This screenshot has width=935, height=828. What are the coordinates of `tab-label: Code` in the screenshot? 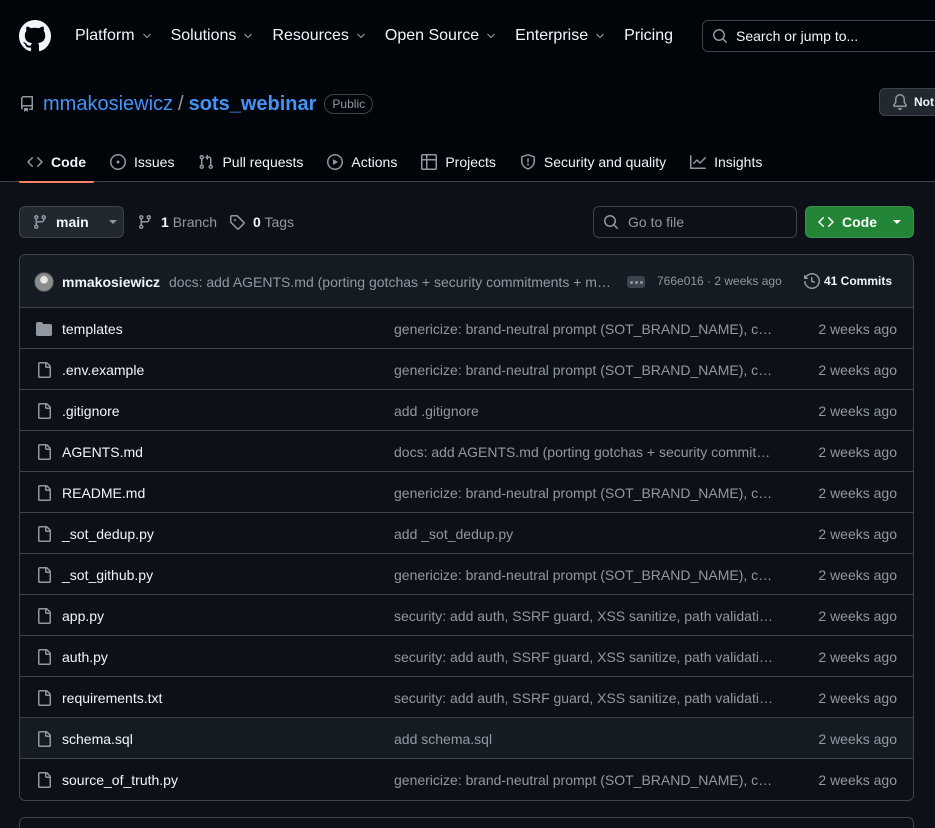 It's located at (68, 162).